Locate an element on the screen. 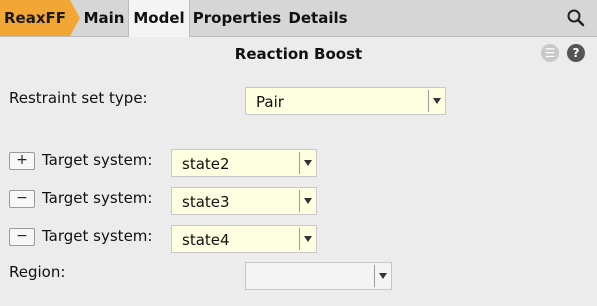 This screenshot has height=306, width=597. search-icon is located at coordinates (576, 18).